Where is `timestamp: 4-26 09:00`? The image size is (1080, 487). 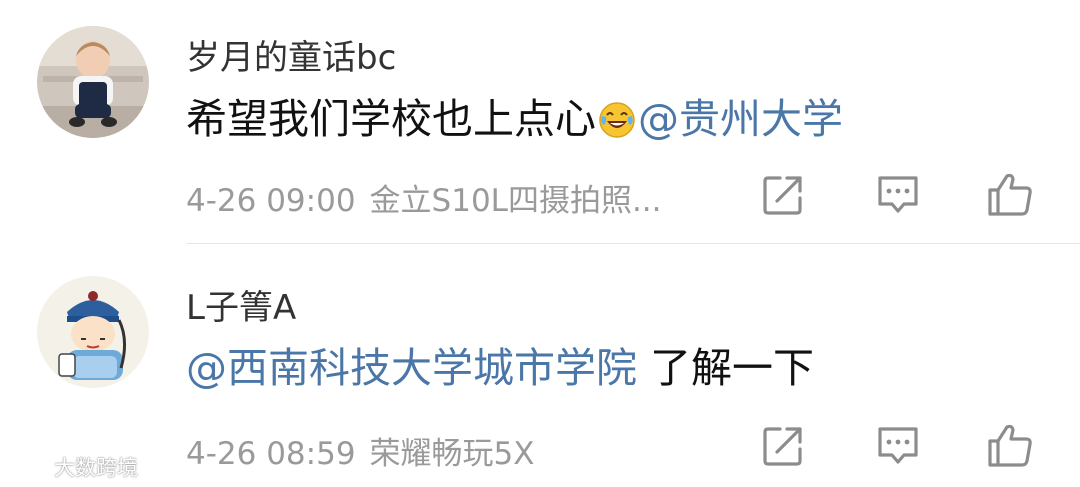
timestamp: 4-26 09:00 is located at coordinates (271, 201).